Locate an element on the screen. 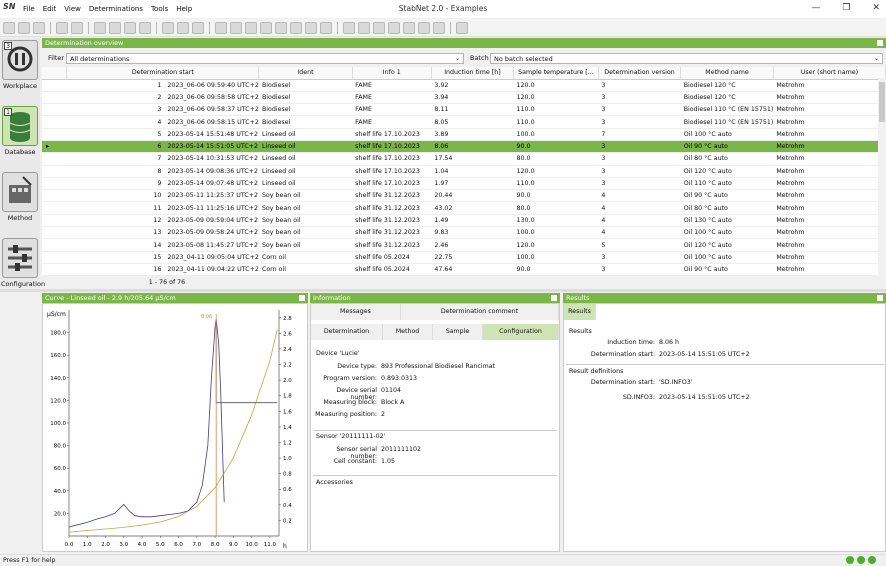 The image size is (886, 566). verify-icon is located at coordinates (409, 27).